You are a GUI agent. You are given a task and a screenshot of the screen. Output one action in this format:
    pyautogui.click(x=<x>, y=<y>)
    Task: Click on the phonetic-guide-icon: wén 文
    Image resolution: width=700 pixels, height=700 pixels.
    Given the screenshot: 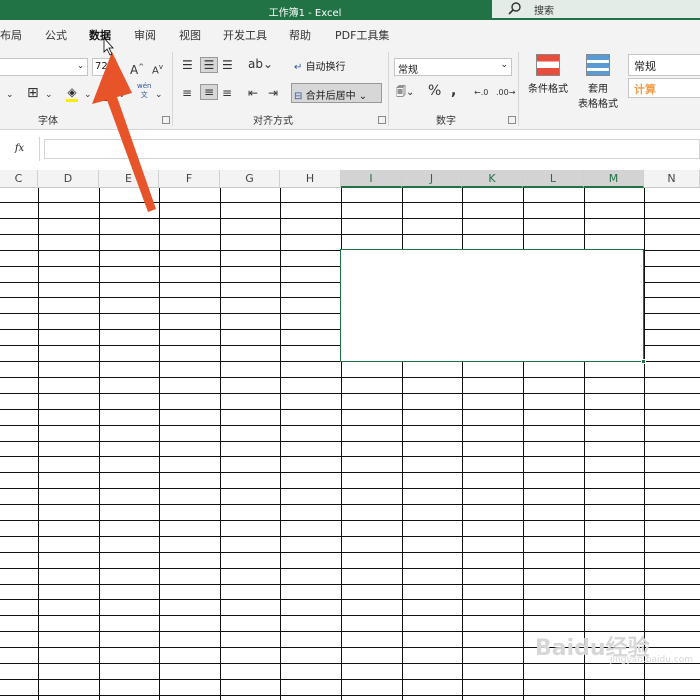 What is the action you would take?
    pyautogui.click(x=144, y=91)
    